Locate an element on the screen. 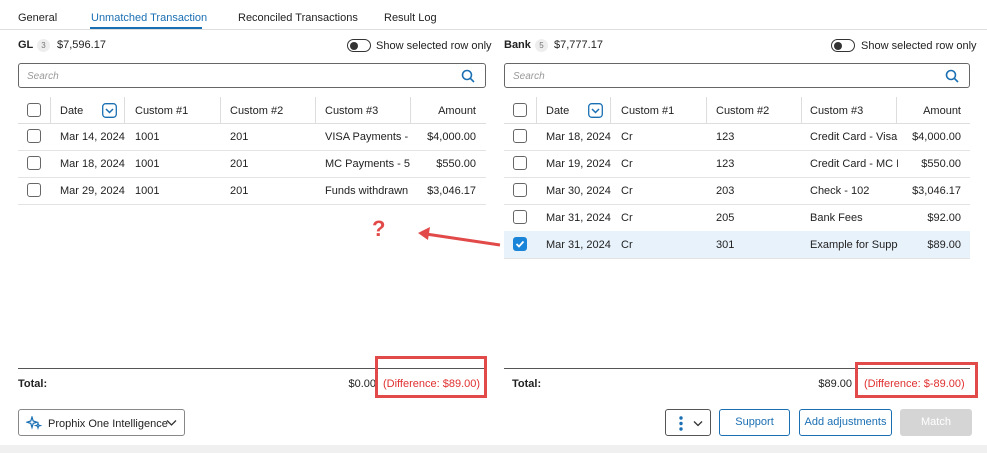 This screenshot has width=987, height=453. table-row: Mar 31, 2024 Cr 205 Bank Fees $92.00 is located at coordinates (737, 218).